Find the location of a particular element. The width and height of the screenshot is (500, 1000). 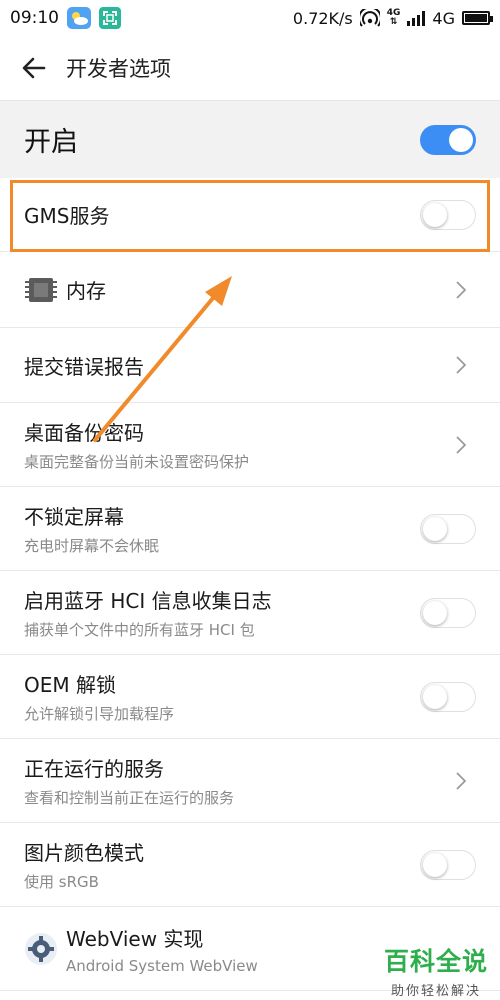

back-arrow-icon is located at coordinates (34, 68).